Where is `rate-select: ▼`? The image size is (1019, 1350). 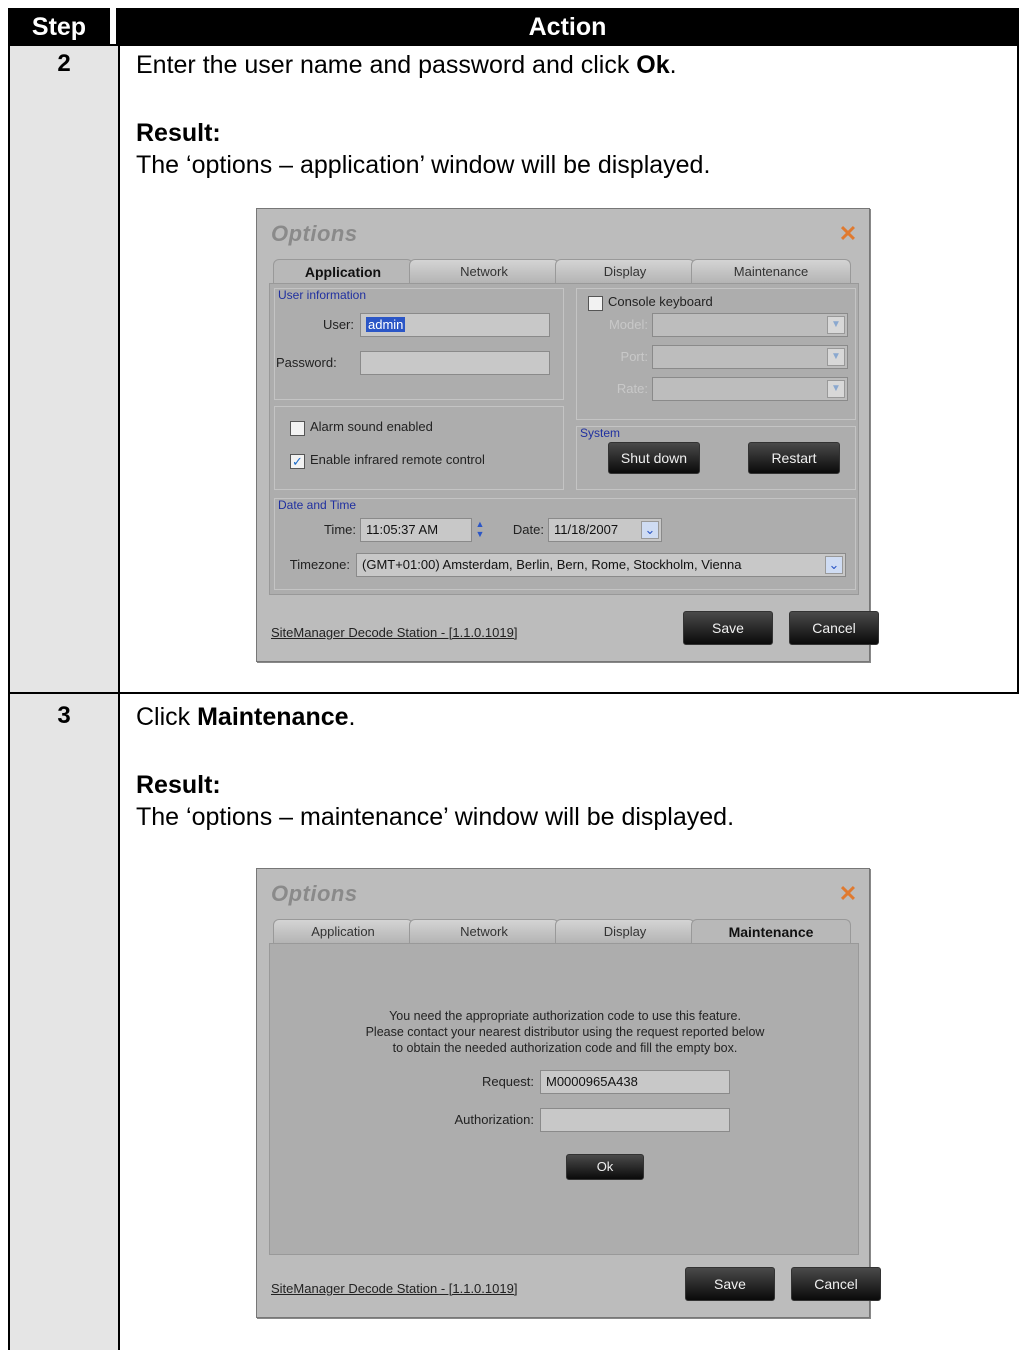
rate-select: ▼ is located at coordinates (750, 389).